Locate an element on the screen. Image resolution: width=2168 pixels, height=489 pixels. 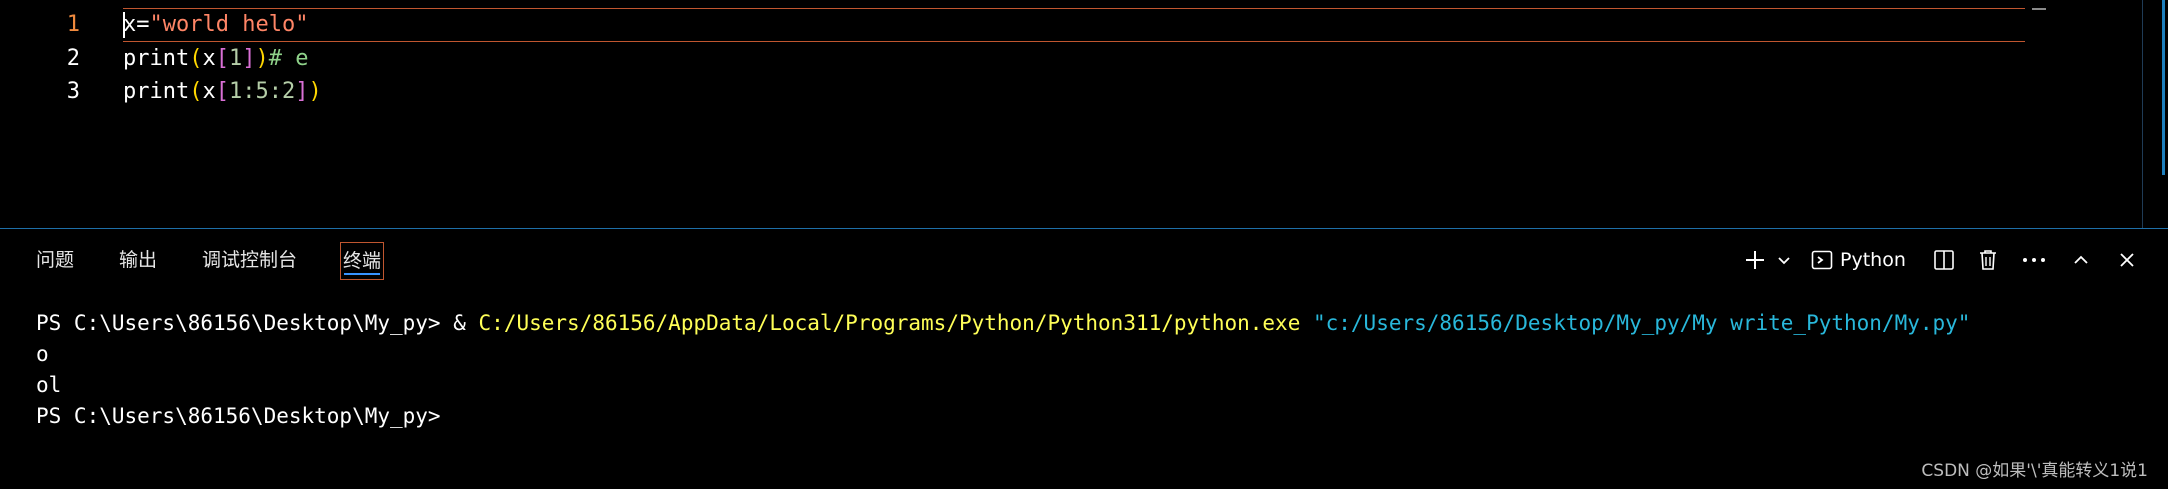
code-token-num: 1:5:2 is located at coordinates (262, 91).